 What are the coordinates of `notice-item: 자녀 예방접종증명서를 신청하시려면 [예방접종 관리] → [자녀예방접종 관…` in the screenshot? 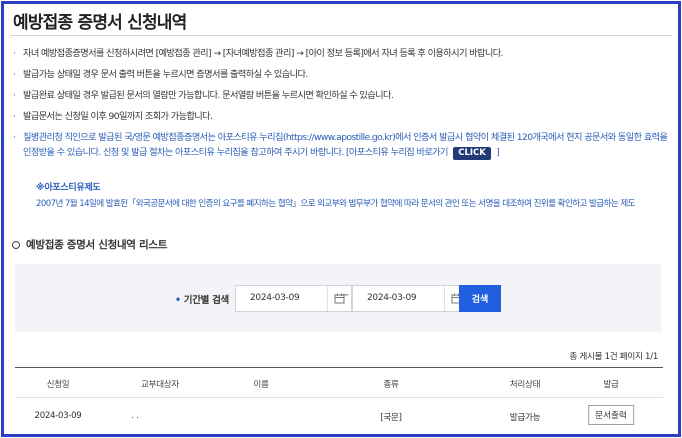 It's located at (341, 53).